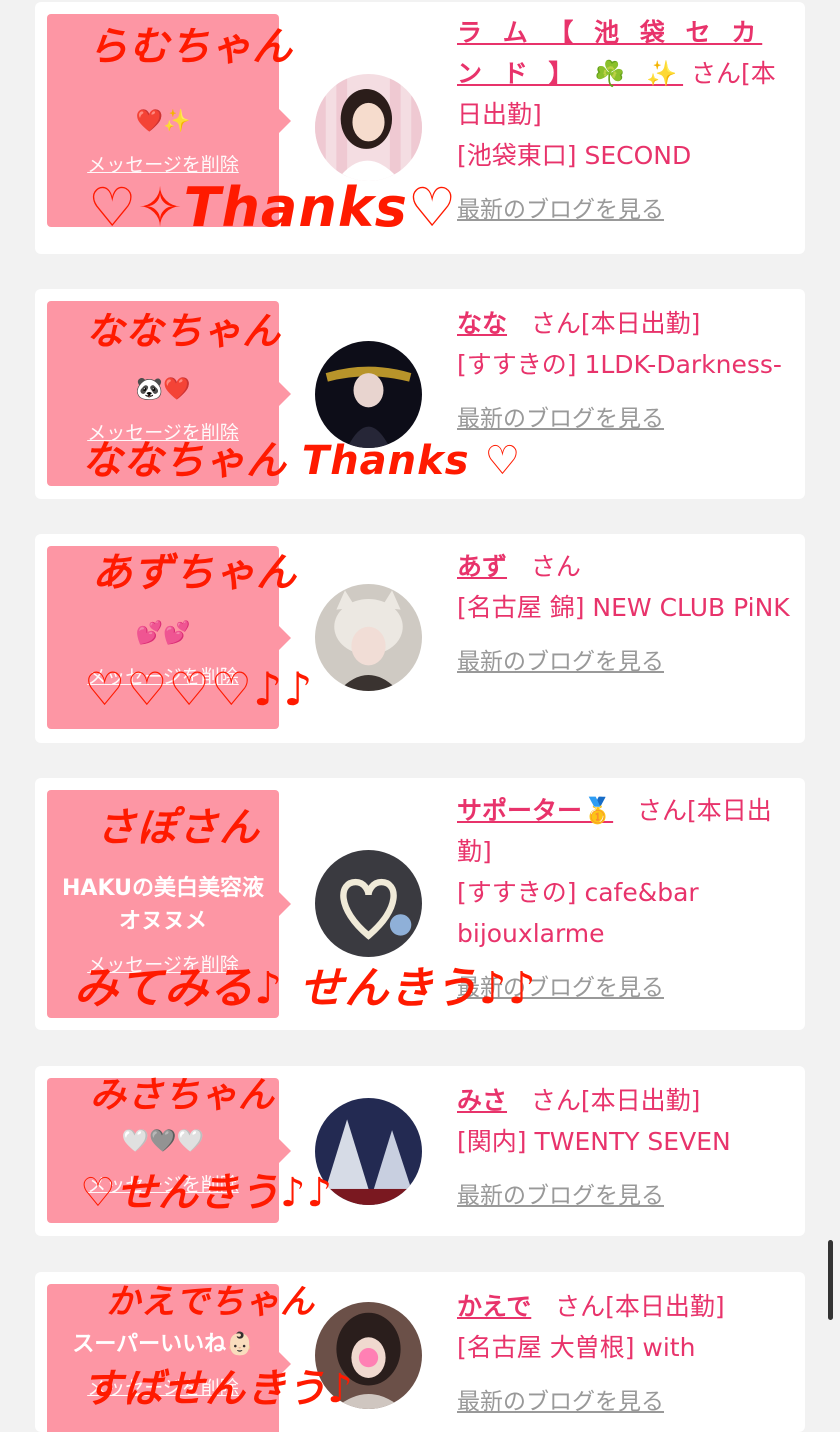 This screenshot has height=1432, width=840. I want to click on cast-info: あず さん [名古屋 錦] NEW CLUB PiNK 最新のブログを見る, so click(625, 614).